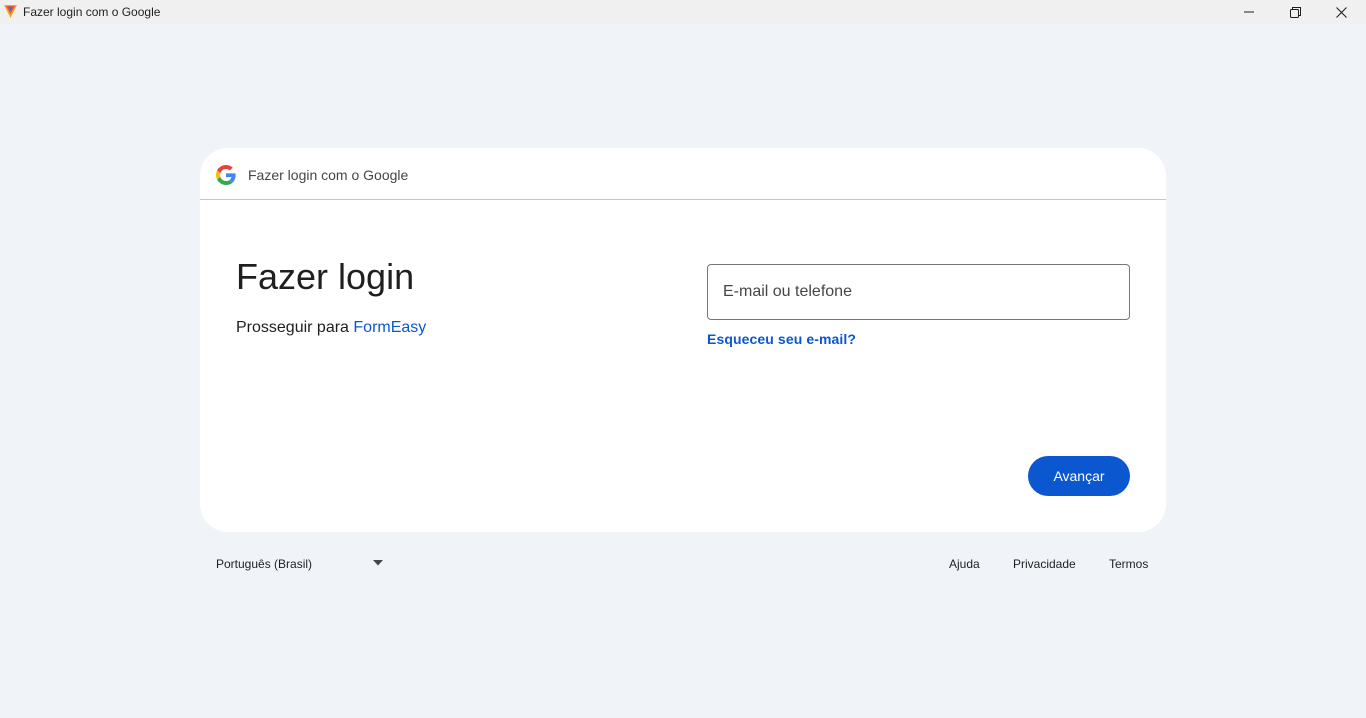 This screenshot has height=718, width=1366. I want to click on caret-down-icon, so click(378, 563).